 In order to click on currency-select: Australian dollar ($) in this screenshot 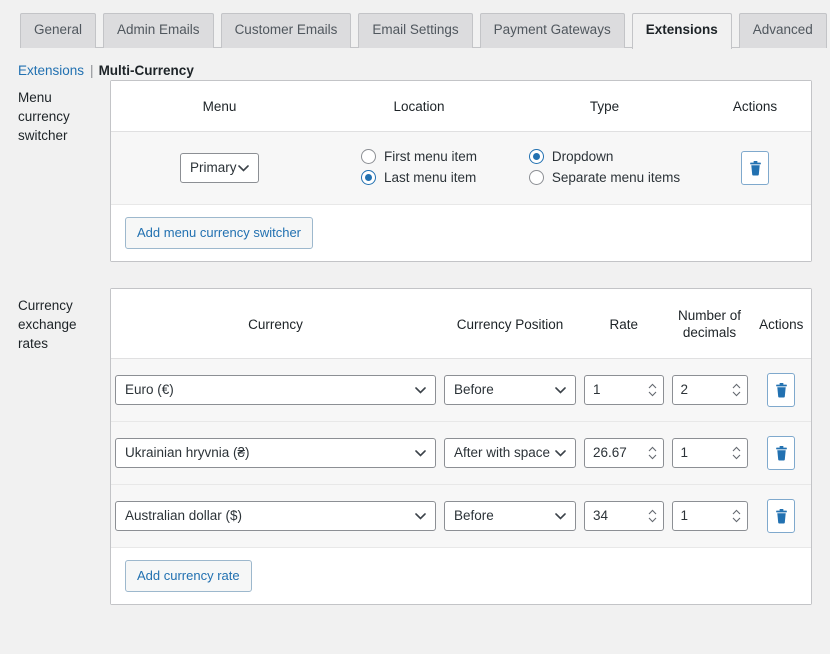, I will do `click(275, 516)`.